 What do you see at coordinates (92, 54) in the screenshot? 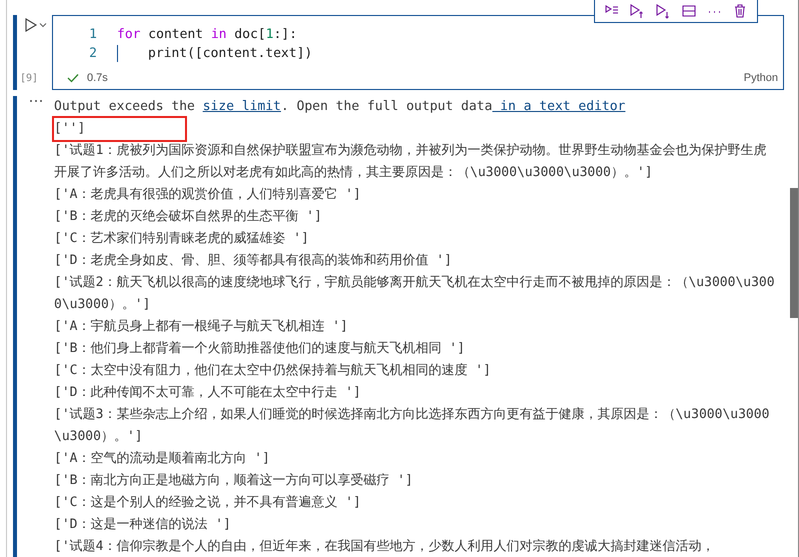
I see `line-number: 2` at bounding box center [92, 54].